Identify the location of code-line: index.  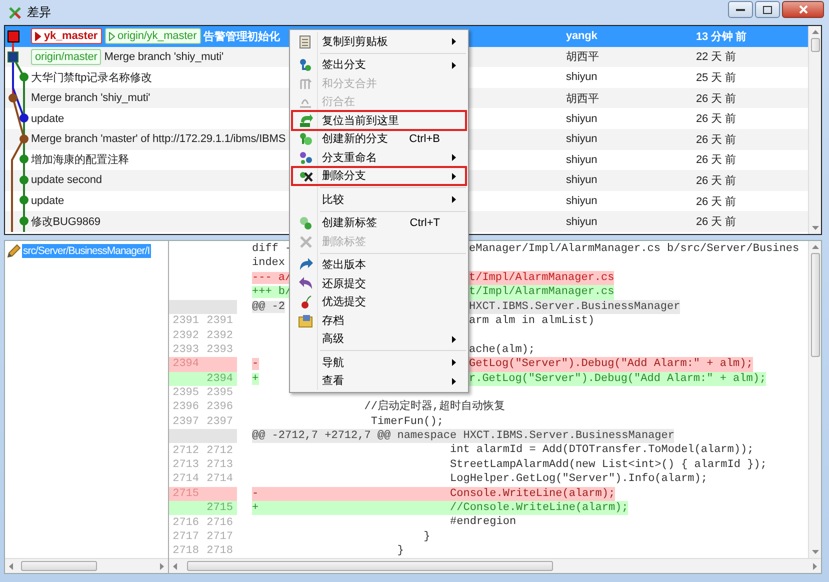
(269, 263).